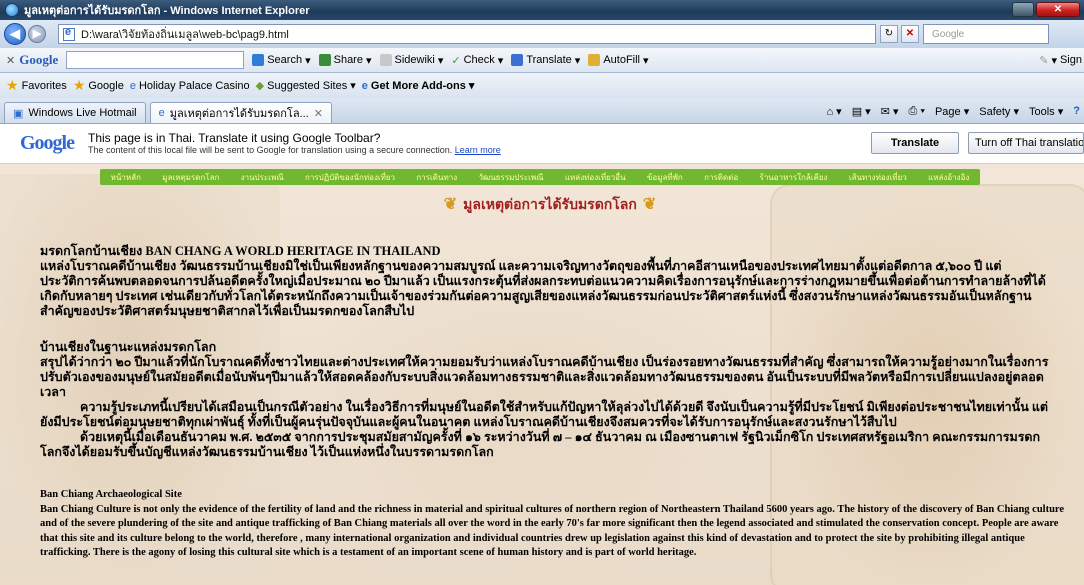  What do you see at coordinates (260, 86) in the screenshot?
I see `suggested-sites-icon: ◆` at bounding box center [260, 86].